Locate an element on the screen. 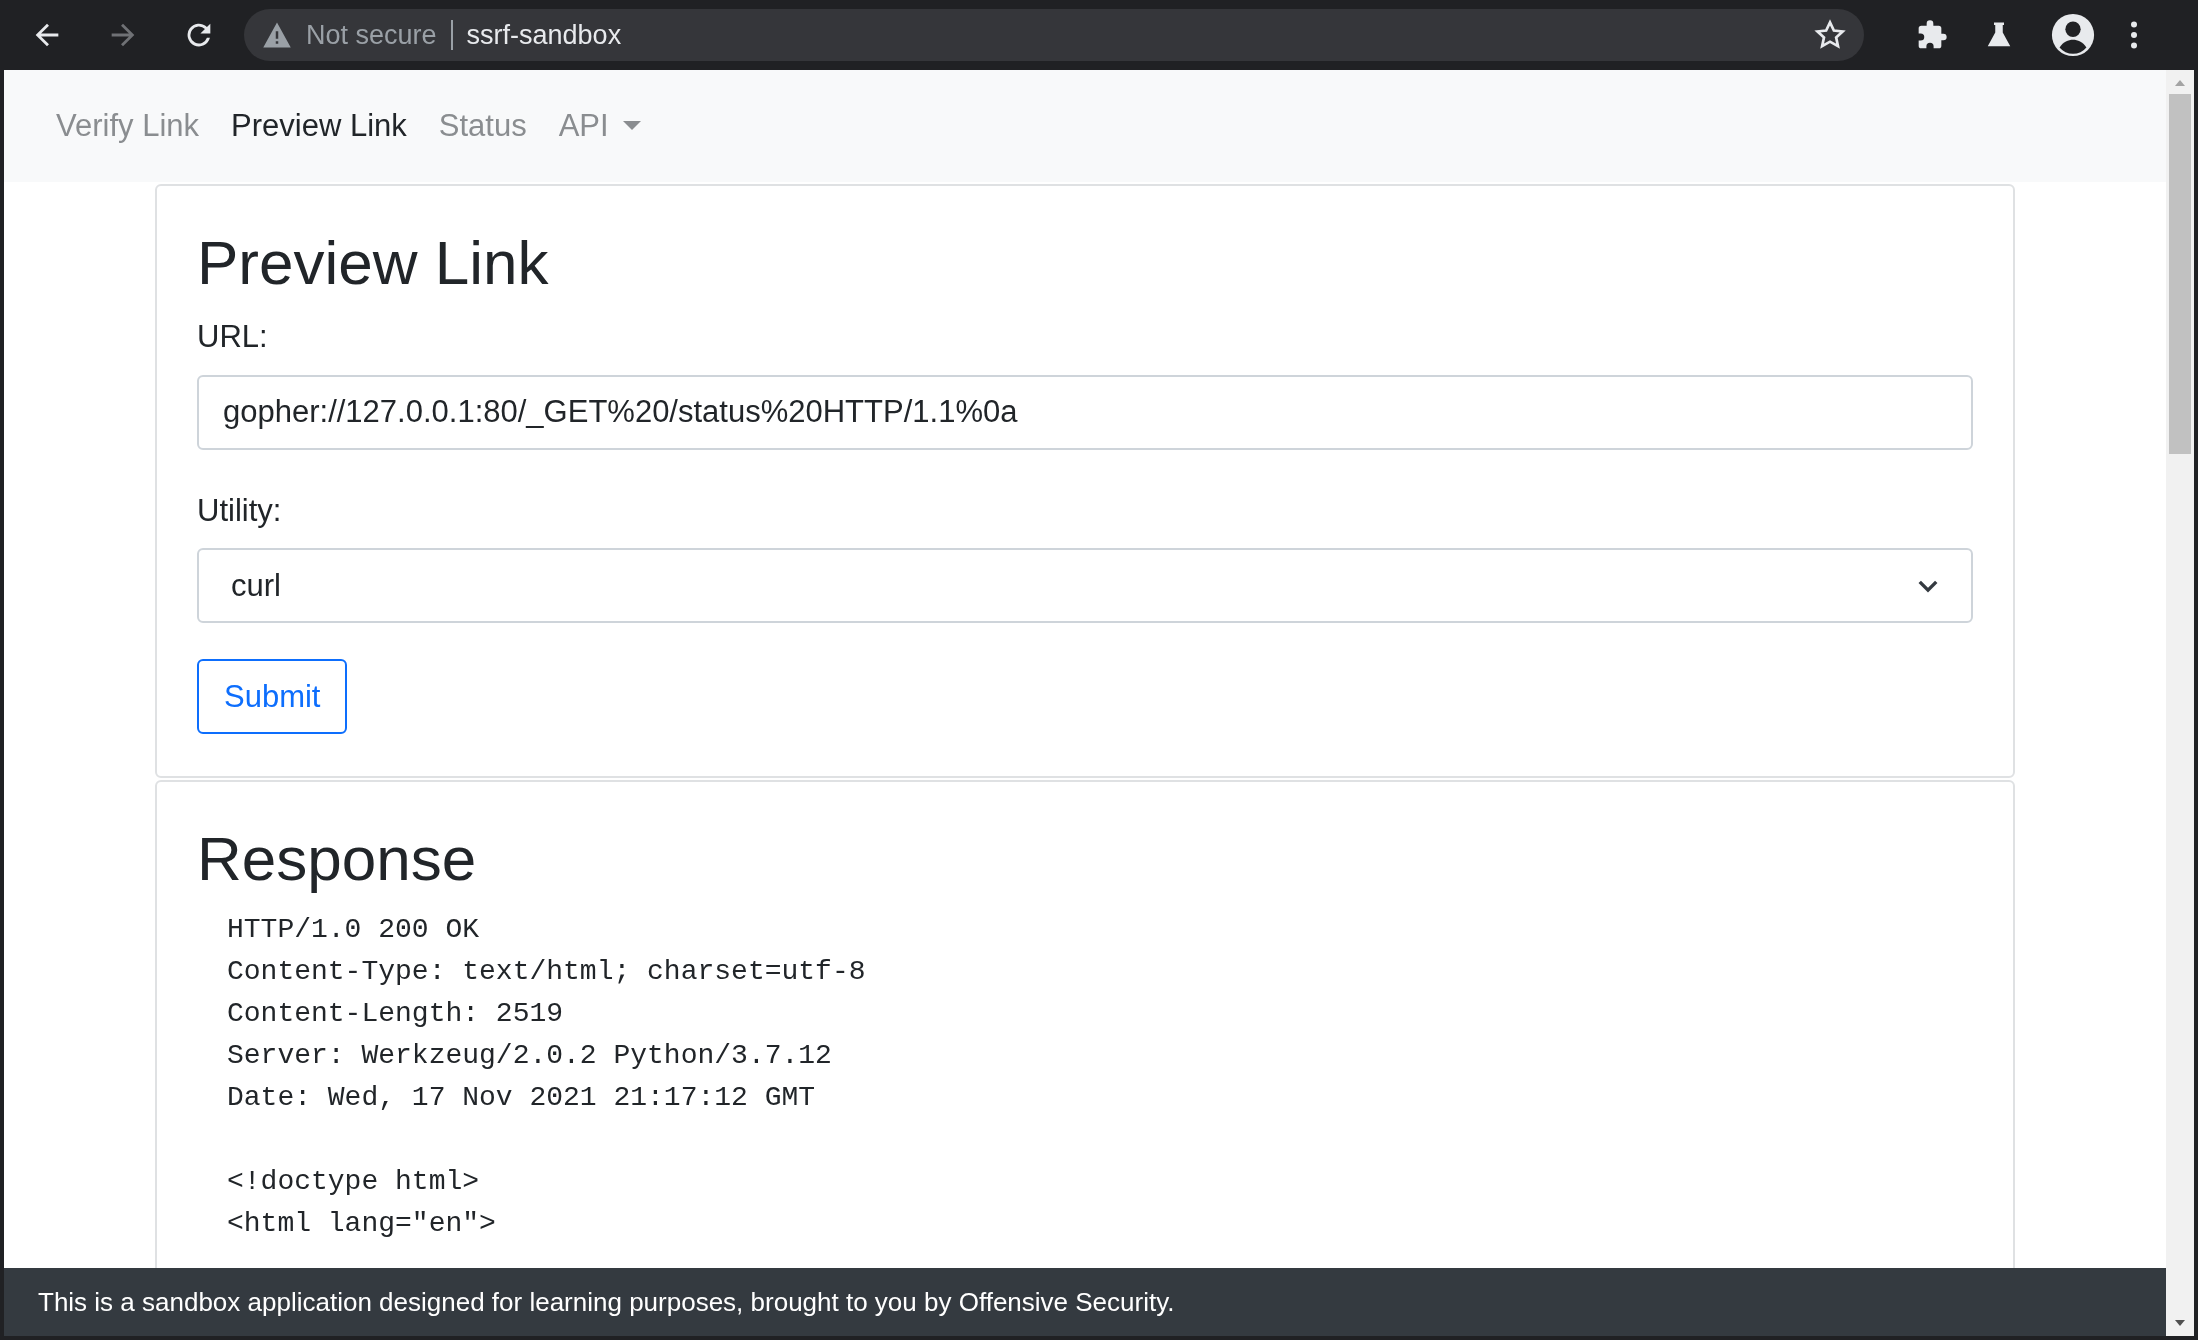 This screenshot has width=2198, height=1340. chevron-down-icon is located at coordinates (1928, 585).